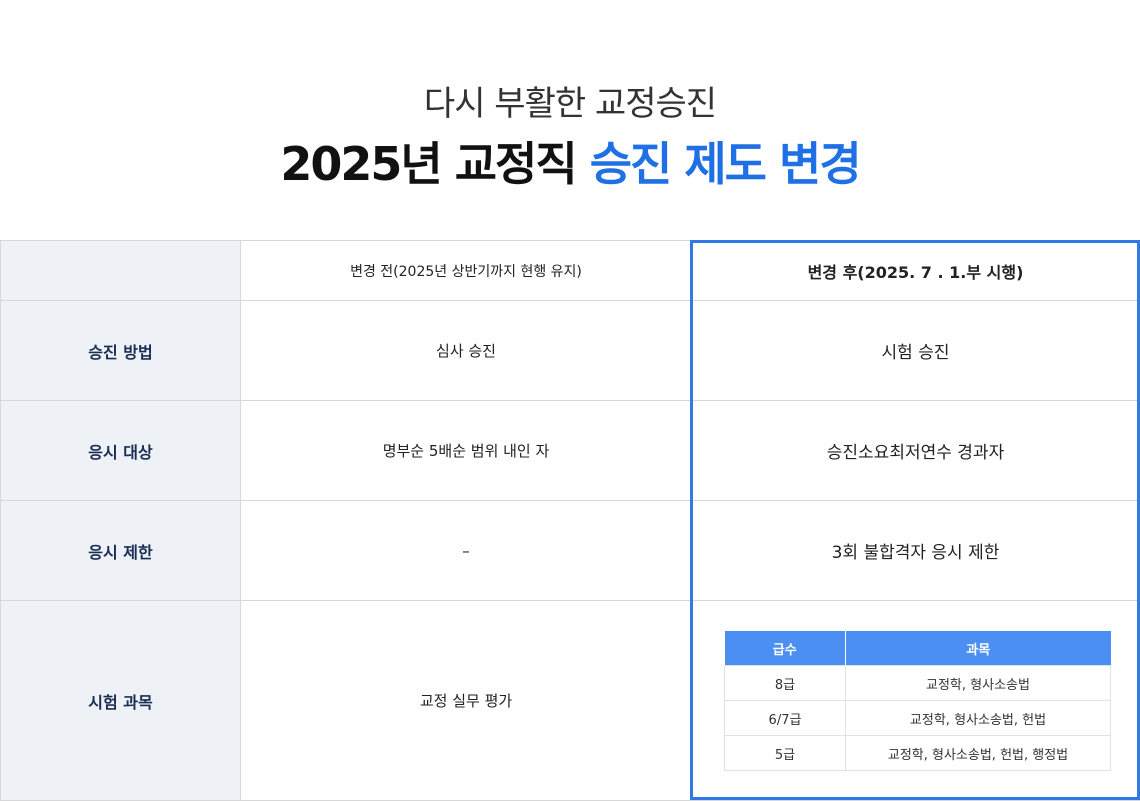 The width and height of the screenshot is (1140, 801). I want to click on row-label-restriction: 응시 제한, so click(120, 551).